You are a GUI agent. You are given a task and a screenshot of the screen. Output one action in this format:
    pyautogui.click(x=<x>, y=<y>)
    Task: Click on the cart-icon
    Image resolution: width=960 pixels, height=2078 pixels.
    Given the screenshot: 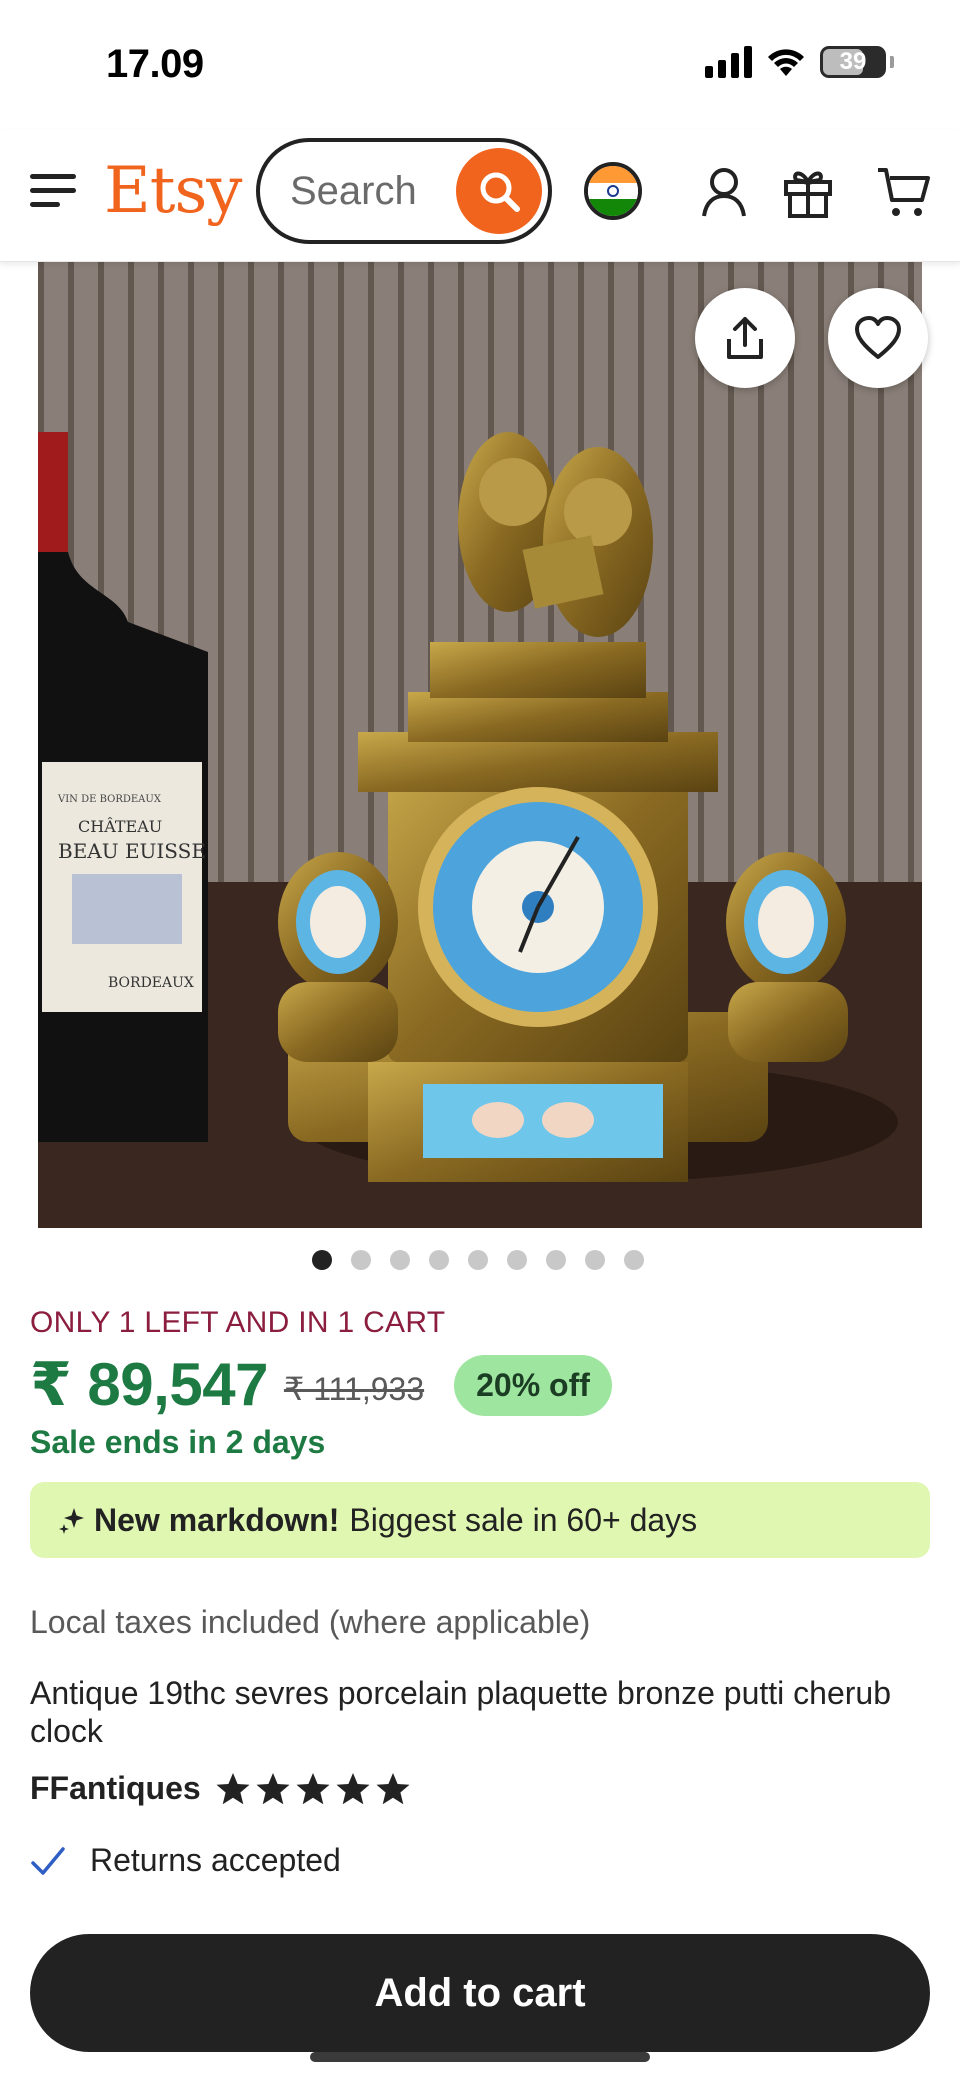 What is the action you would take?
    pyautogui.click(x=904, y=192)
    